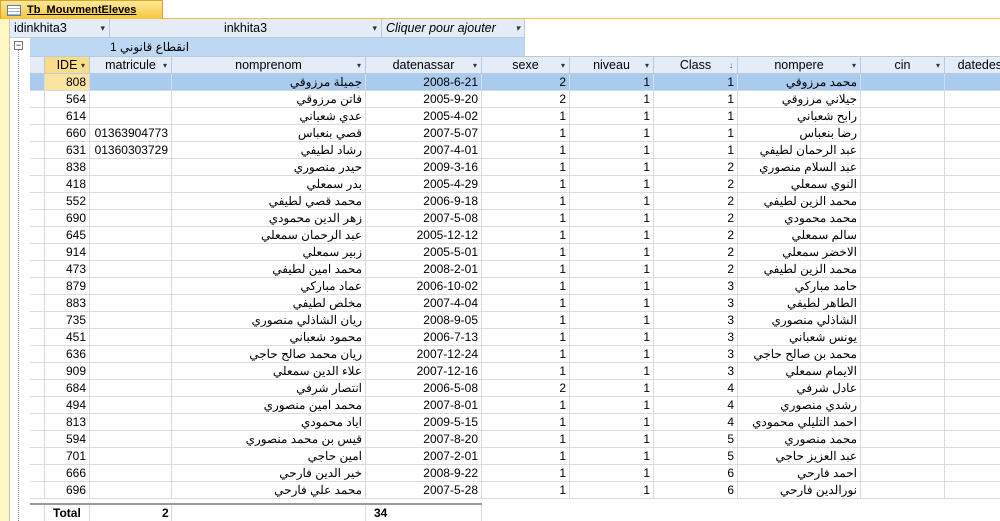 This screenshot has width=1000, height=521. What do you see at coordinates (453, 28) in the screenshot?
I see `add-column-header: Cliquer pour ajouter ▾` at bounding box center [453, 28].